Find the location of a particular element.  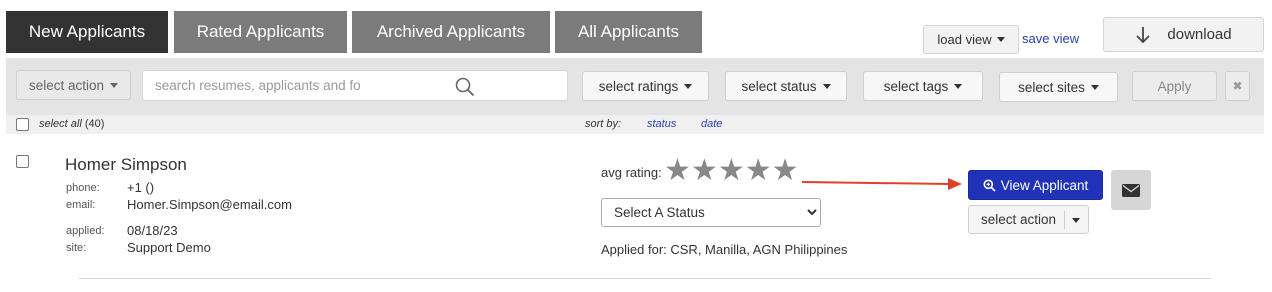

phone-value: +1 () is located at coordinates (141, 187).